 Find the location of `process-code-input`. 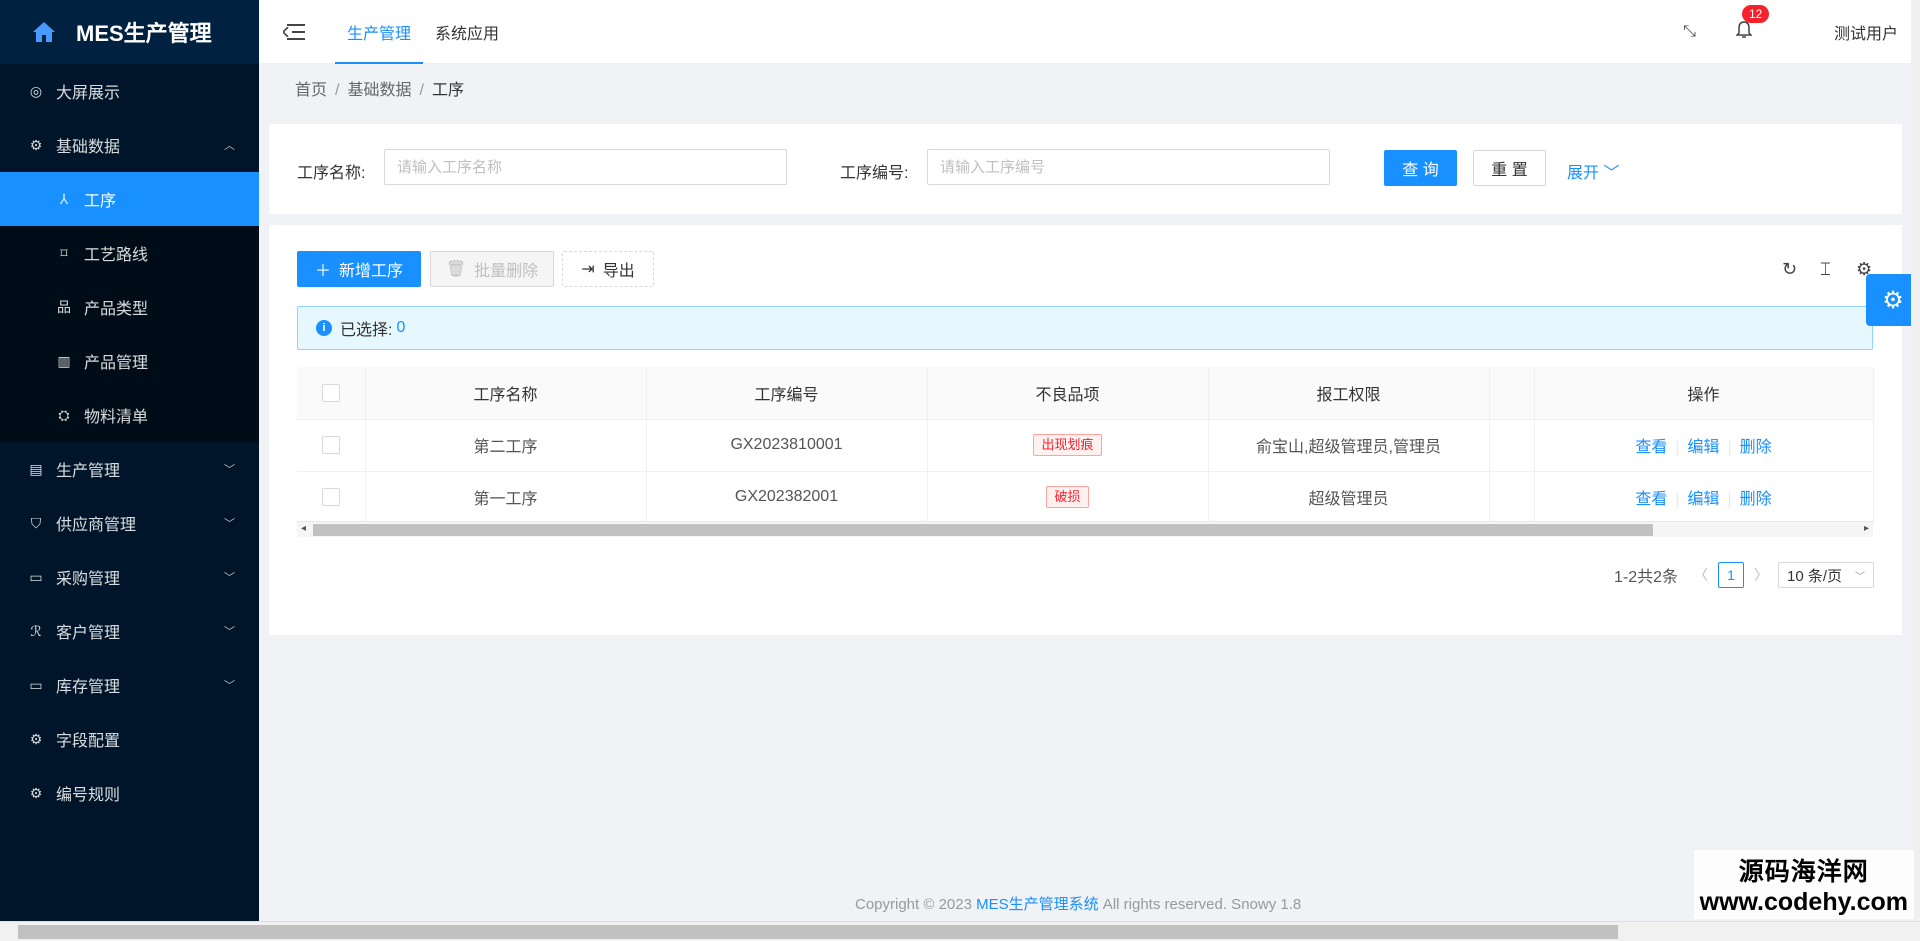

process-code-input is located at coordinates (1128, 167).